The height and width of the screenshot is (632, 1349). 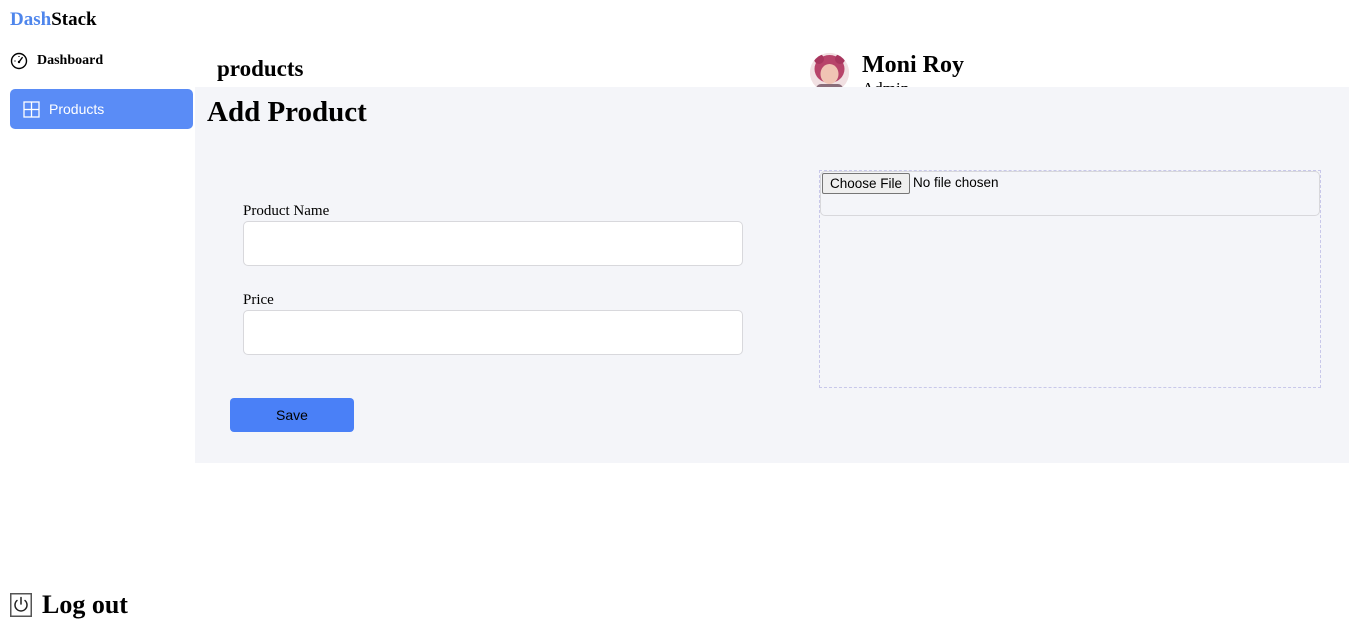 I want to click on brand-logo: DashStack, so click(x=53, y=20).